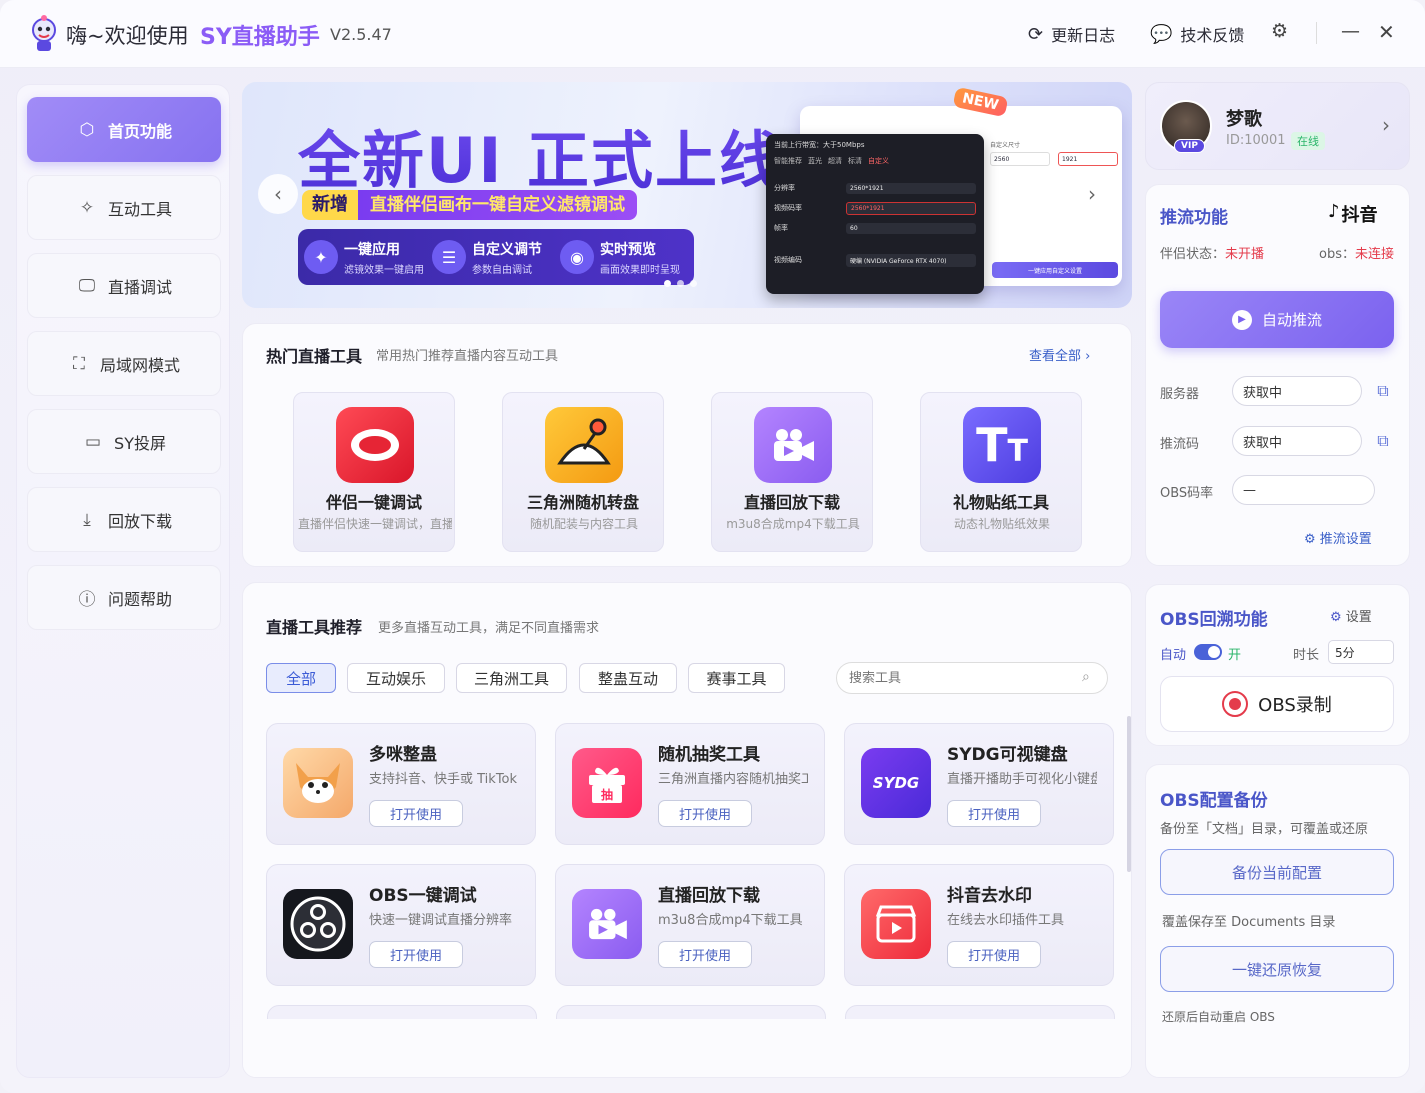 The image size is (1425, 1093). Describe the element at coordinates (79, 363) in the screenshot. I see `lan-icon: ⛶` at that location.